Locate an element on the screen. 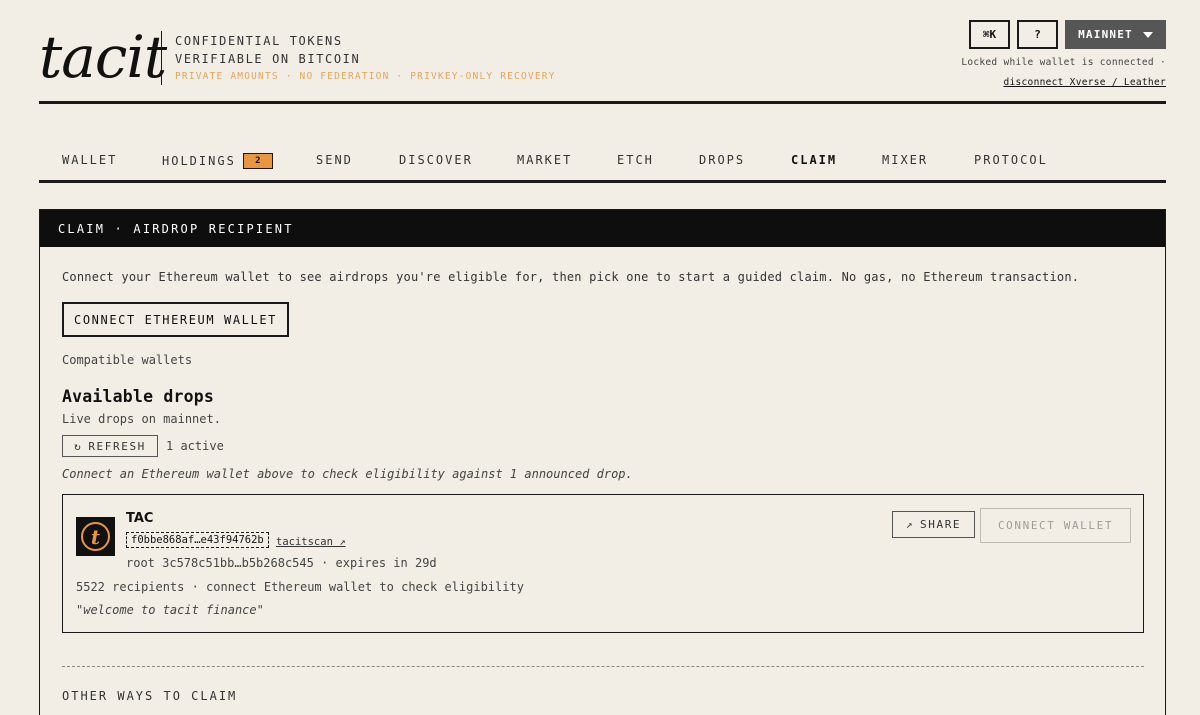 The width and height of the screenshot is (1200, 715). tab-market: MARKET is located at coordinates (544, 160).